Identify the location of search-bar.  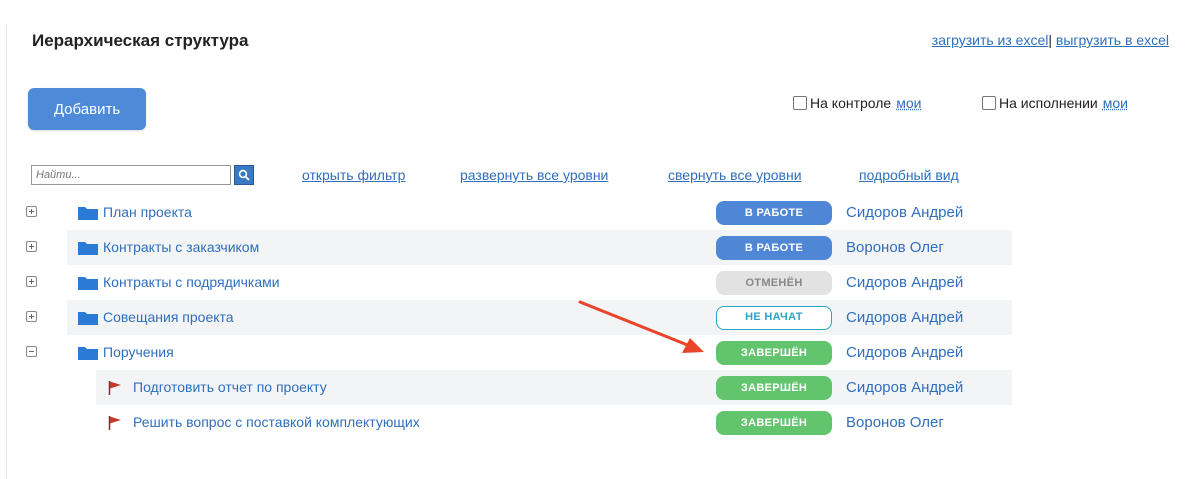
(142, 175).